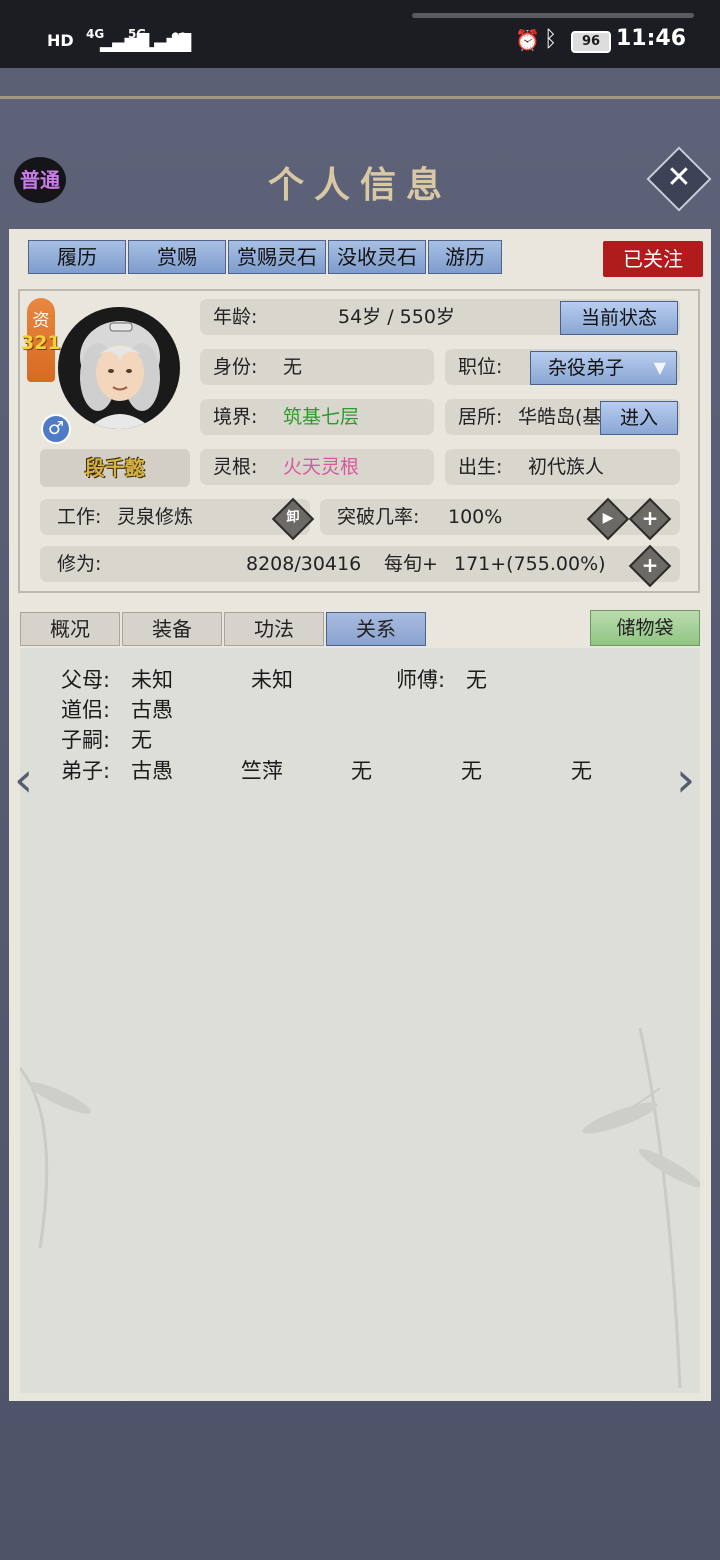 The height and width of the screenshot is (1560, 720). What do you see at coordinates (376, 629) in the screenshot?
I see `tab-relations: 关系` at bounding box center [376, 629].